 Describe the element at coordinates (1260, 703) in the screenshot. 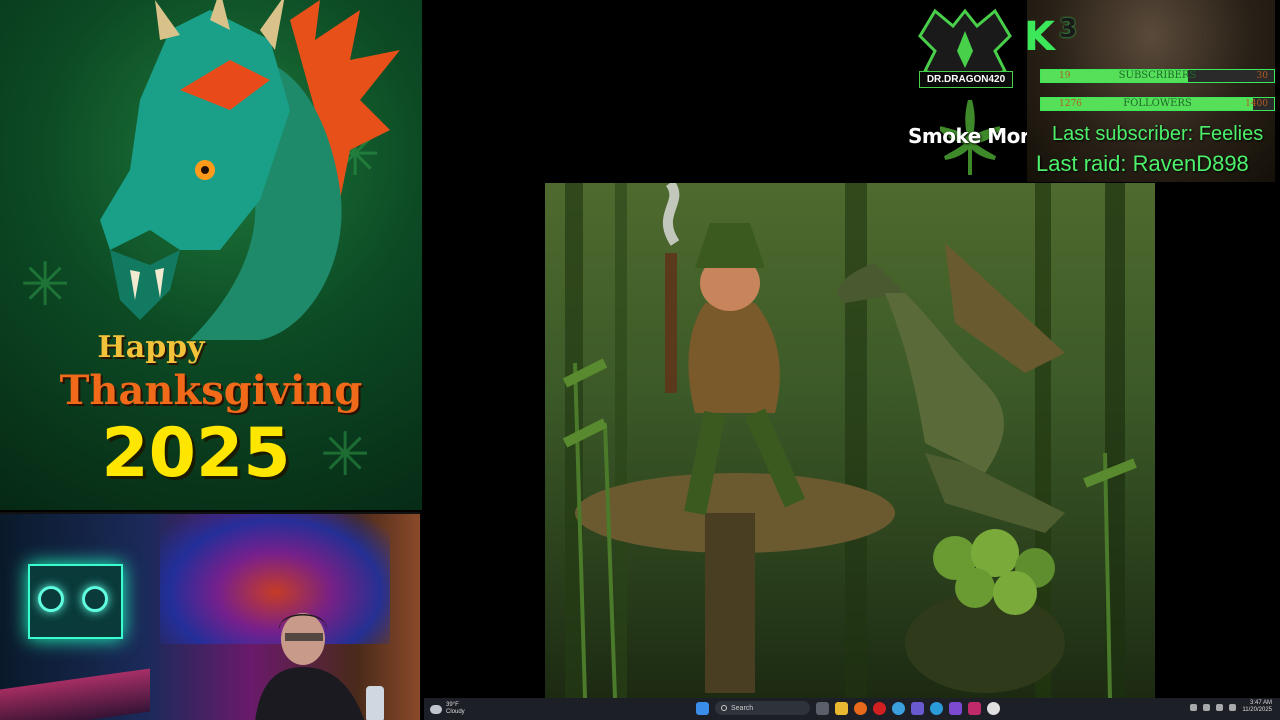

I see `clock-time: 3:47 AM` at that location.